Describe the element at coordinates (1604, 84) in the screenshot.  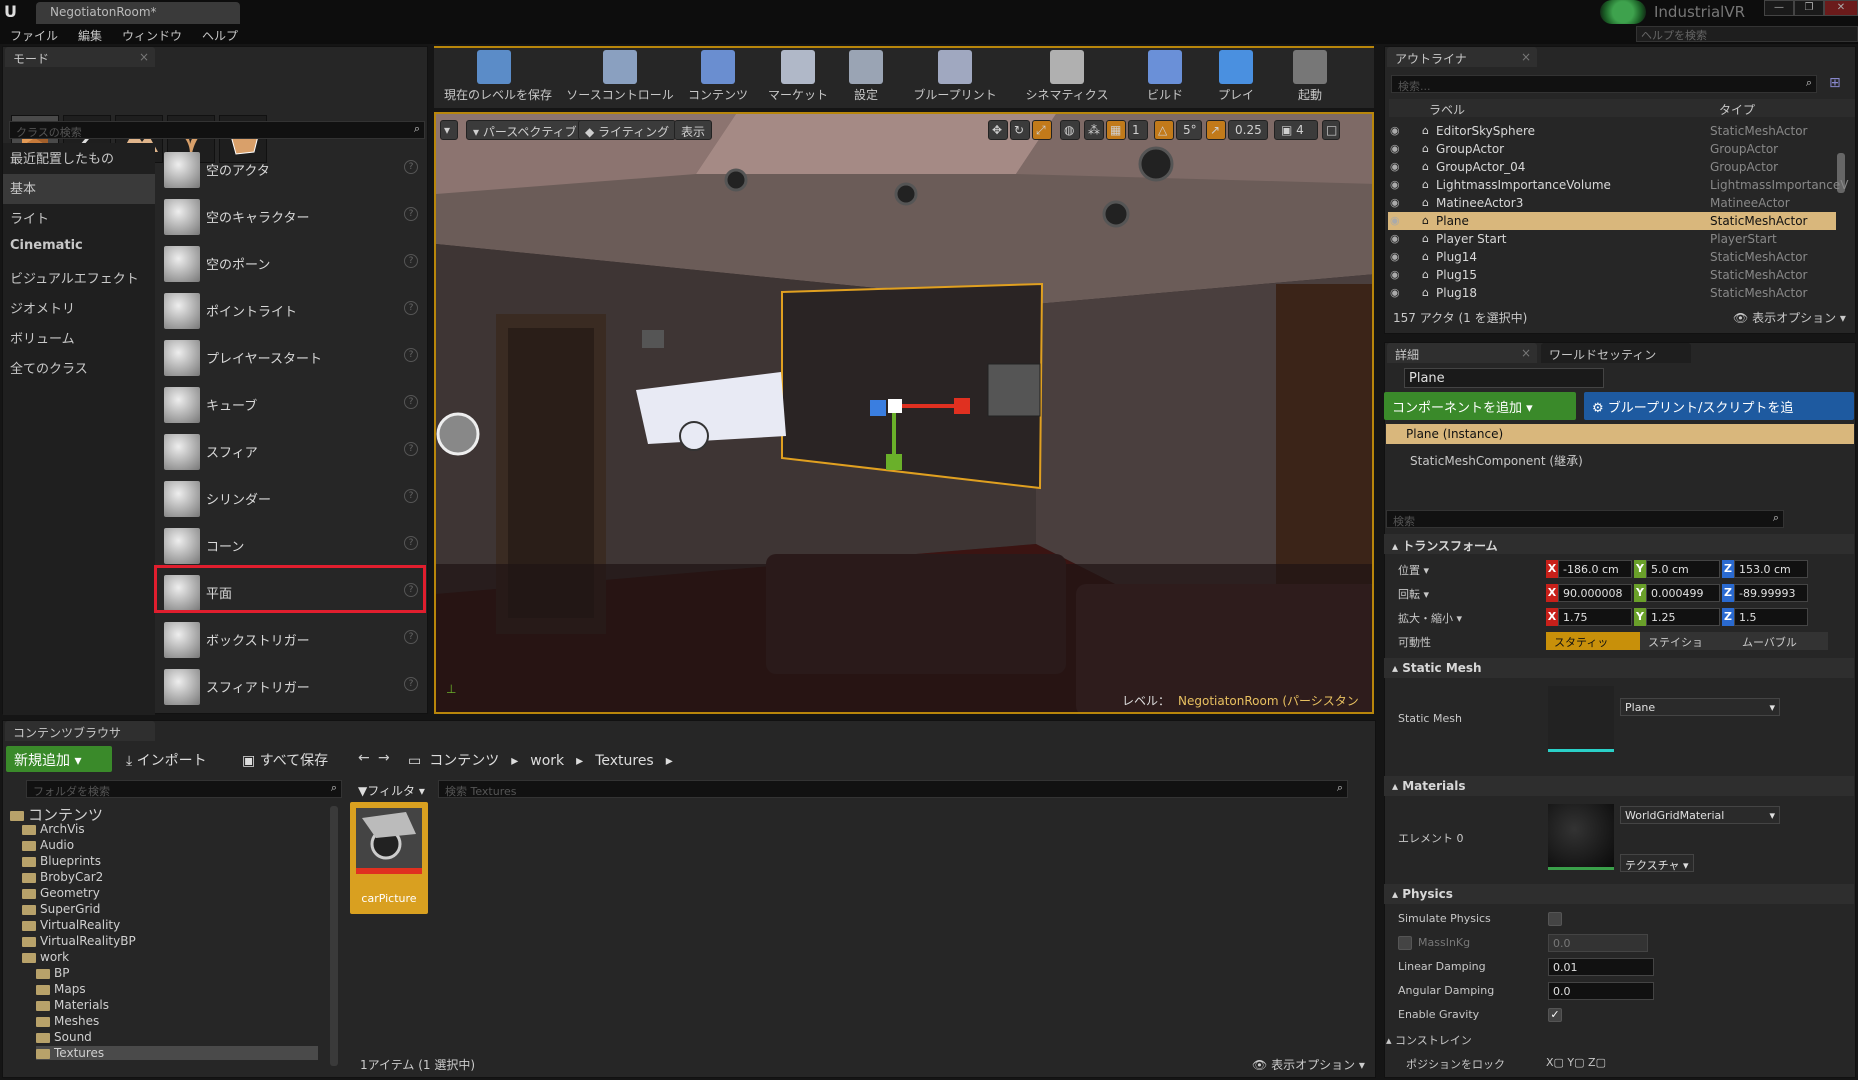
I see `outliner-search-input: 検索... ⌕` at that location.